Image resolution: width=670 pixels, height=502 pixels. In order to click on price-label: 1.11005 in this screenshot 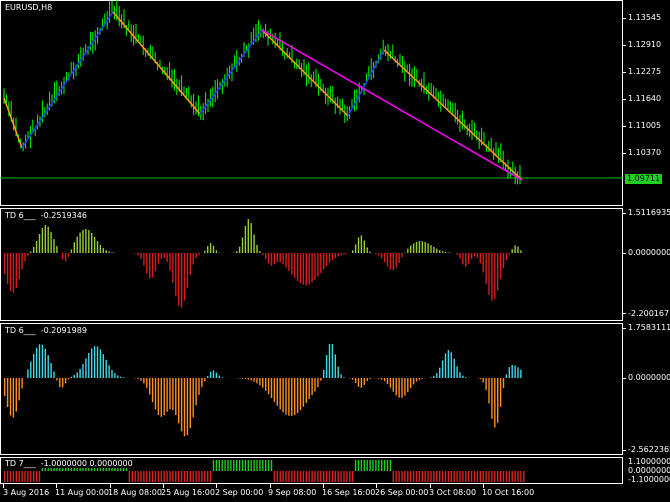, I will do `click(645, 125)`.